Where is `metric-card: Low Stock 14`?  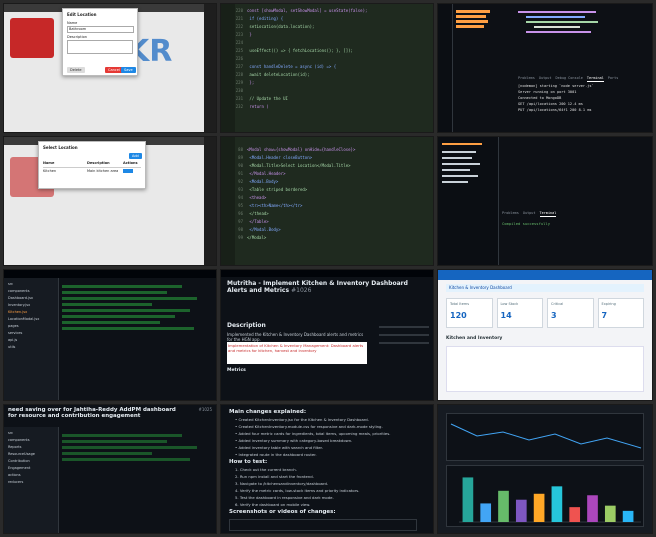
metric-card: Low Stock 14 is located at coordinates (519, 313).